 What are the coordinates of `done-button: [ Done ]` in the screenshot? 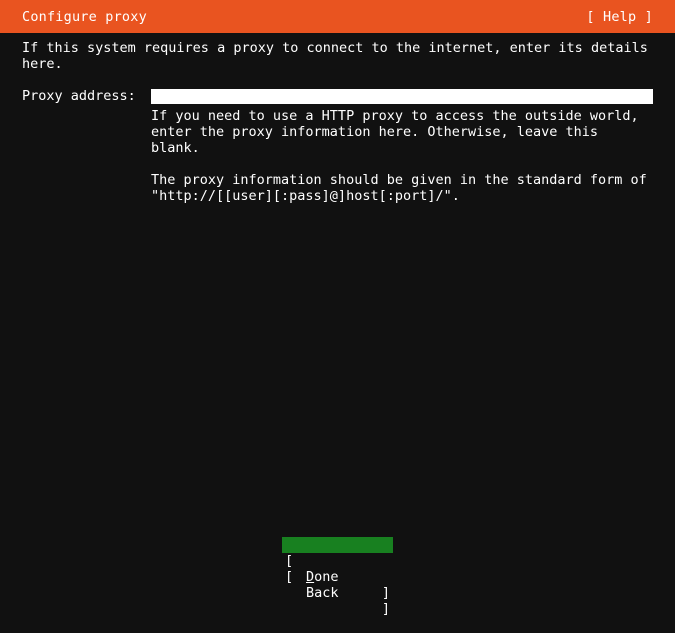 It's located at (337, 569).